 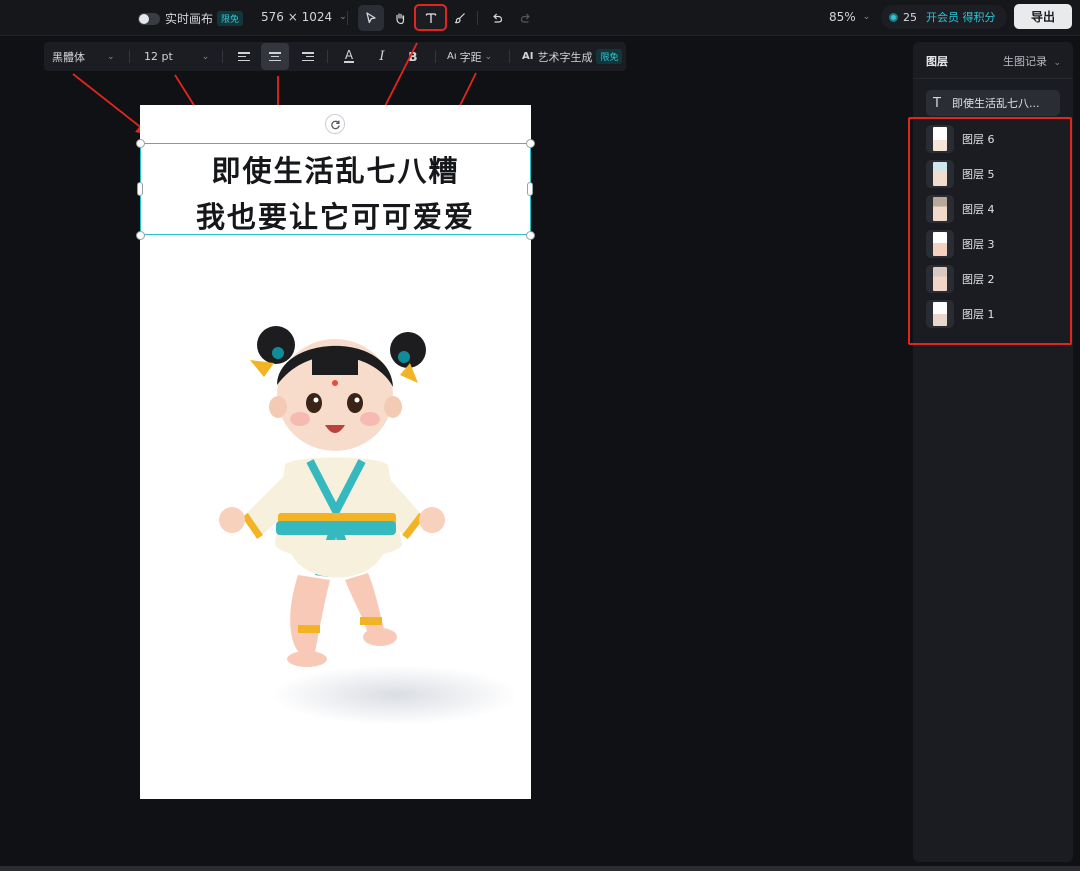 I want to click on canvas-size-select: 576 × 1024 ⌄, so click(x=304, y=17).